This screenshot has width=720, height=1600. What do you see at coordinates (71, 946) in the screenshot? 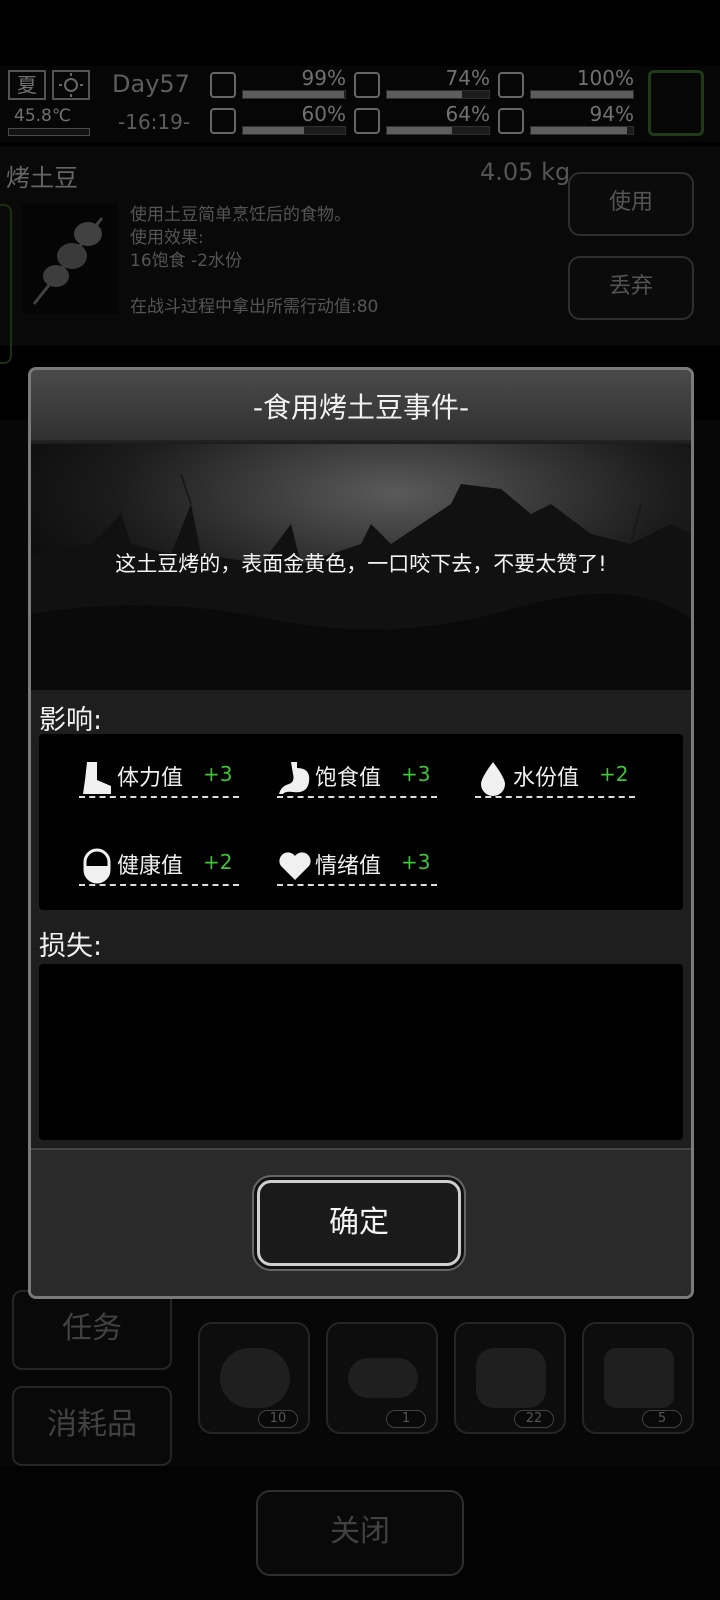
I see `loss-heading: 损失:` at bounding box center [71, 946].